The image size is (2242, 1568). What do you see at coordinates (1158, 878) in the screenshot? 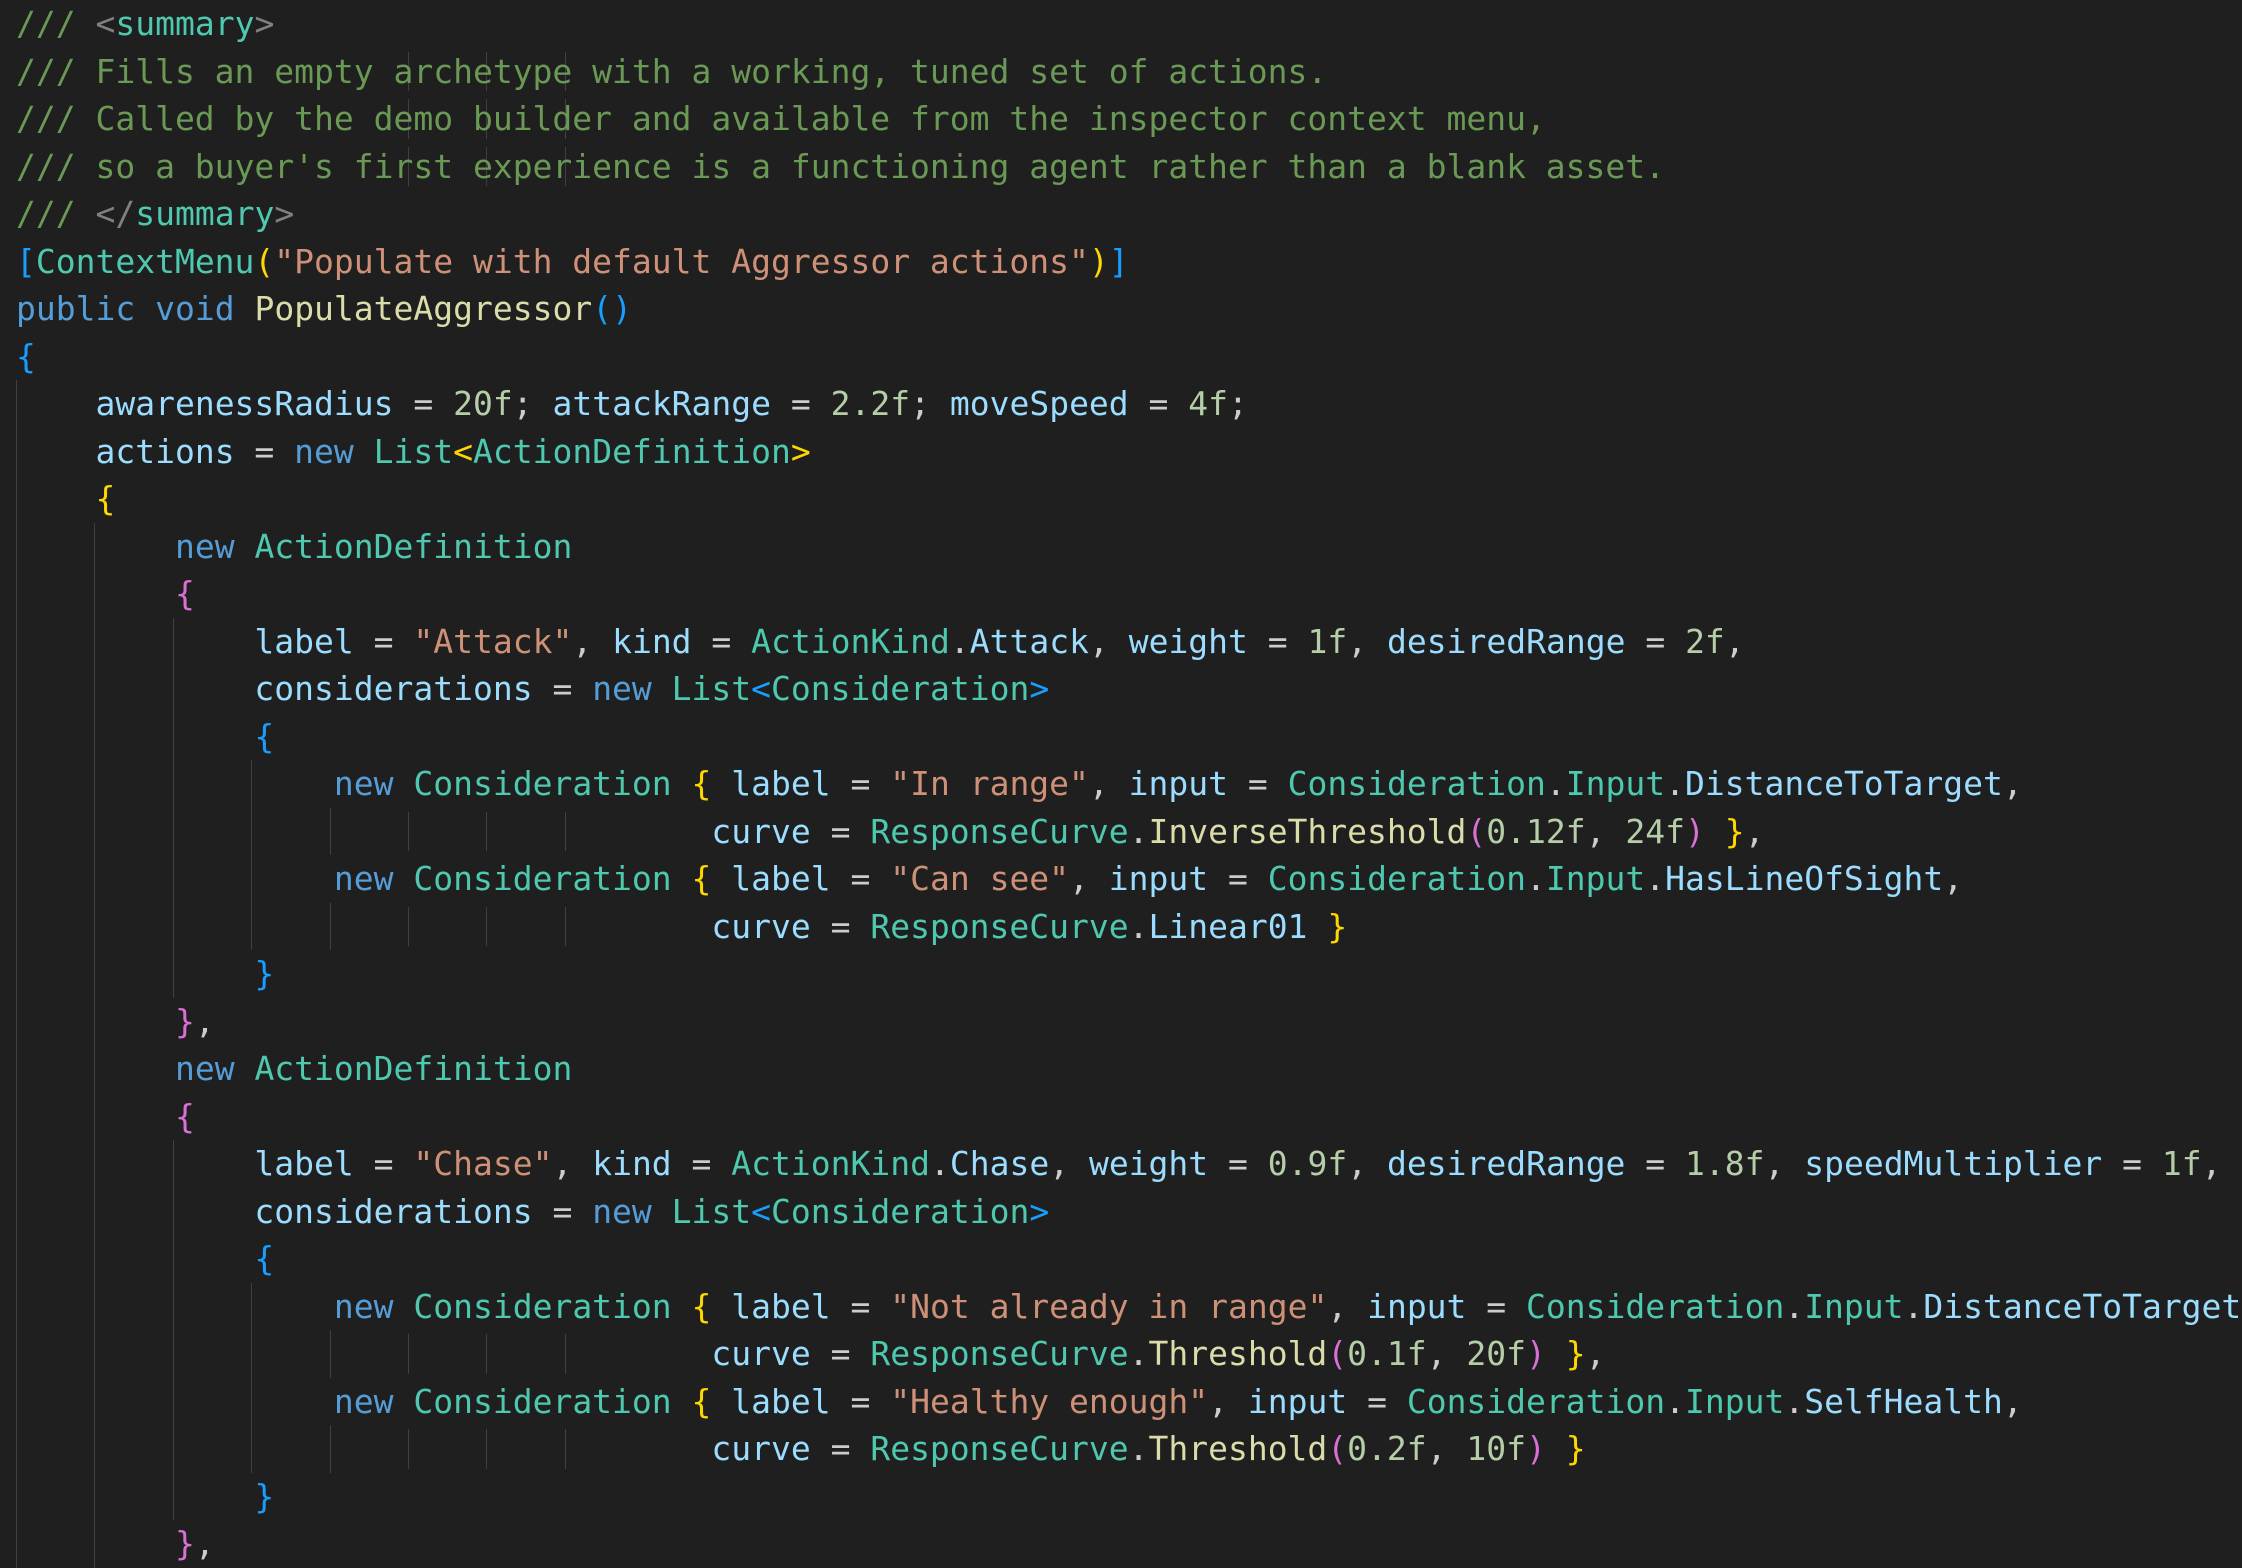
I see `code-token: input` at bounding box center [1158, 878].